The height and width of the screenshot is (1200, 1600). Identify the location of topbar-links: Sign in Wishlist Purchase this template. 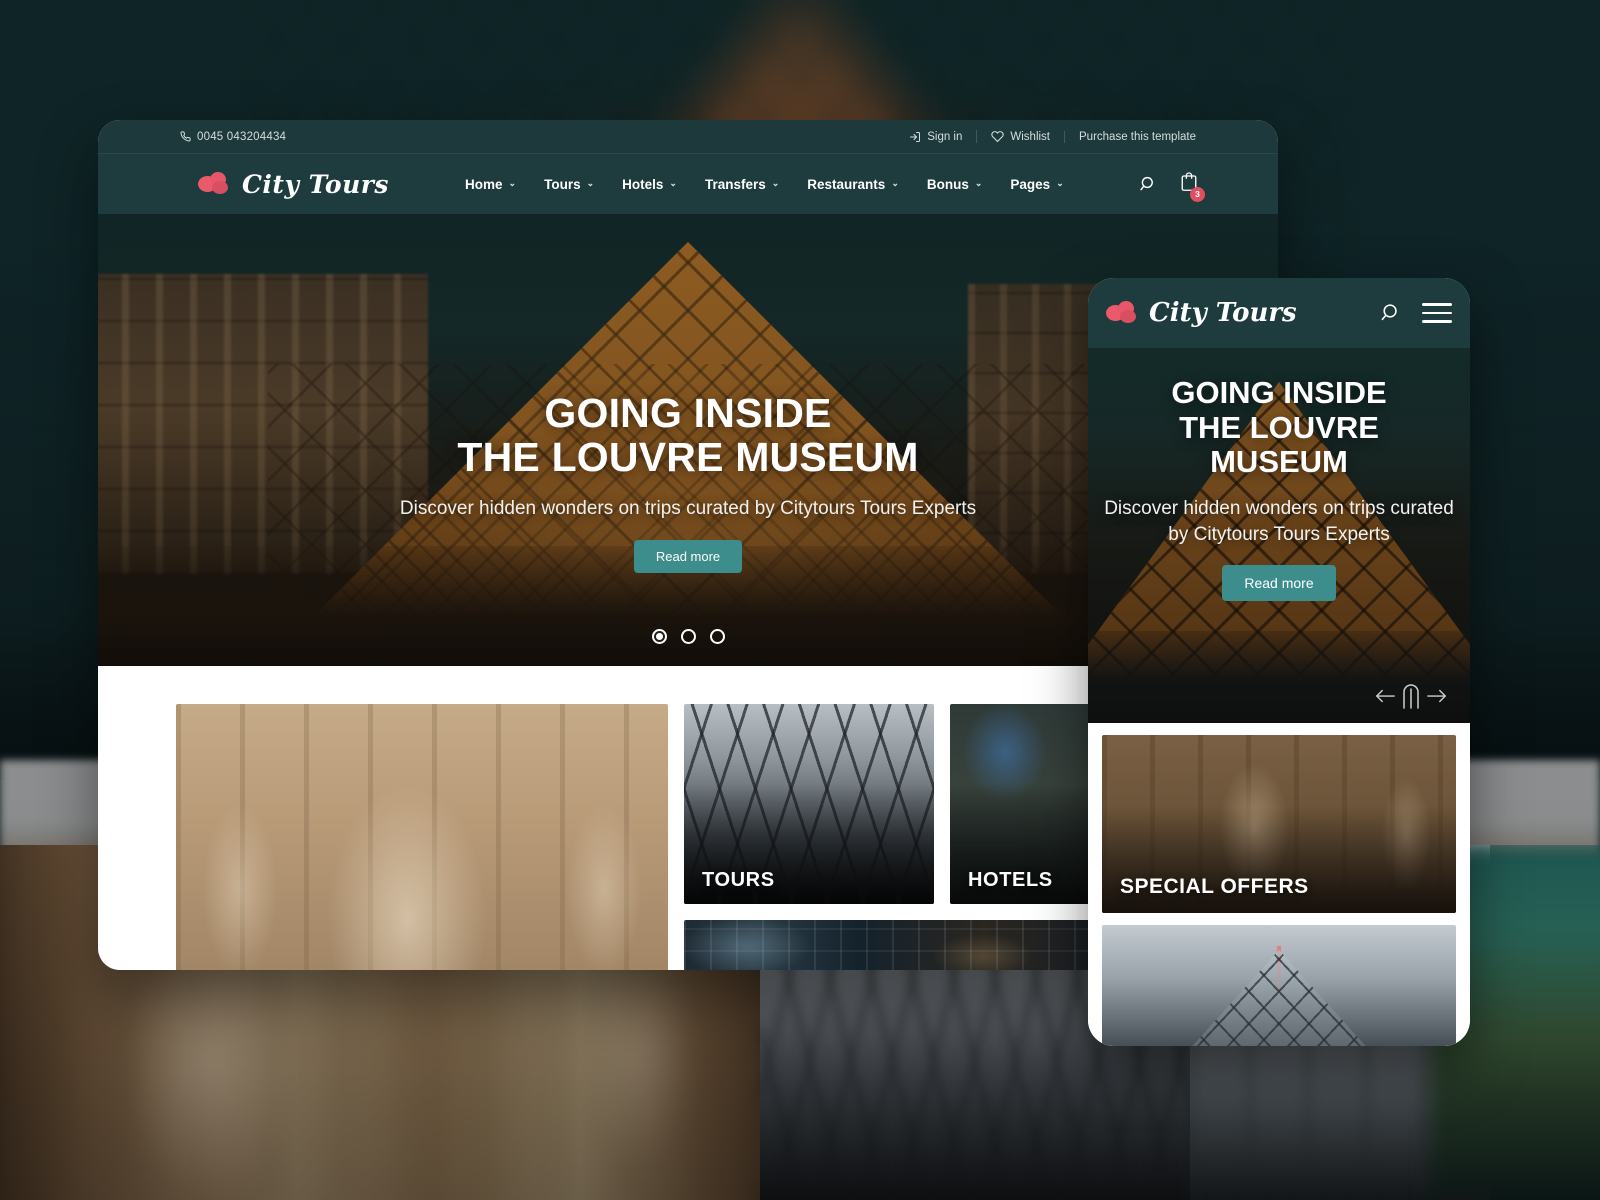
(1082, 136).